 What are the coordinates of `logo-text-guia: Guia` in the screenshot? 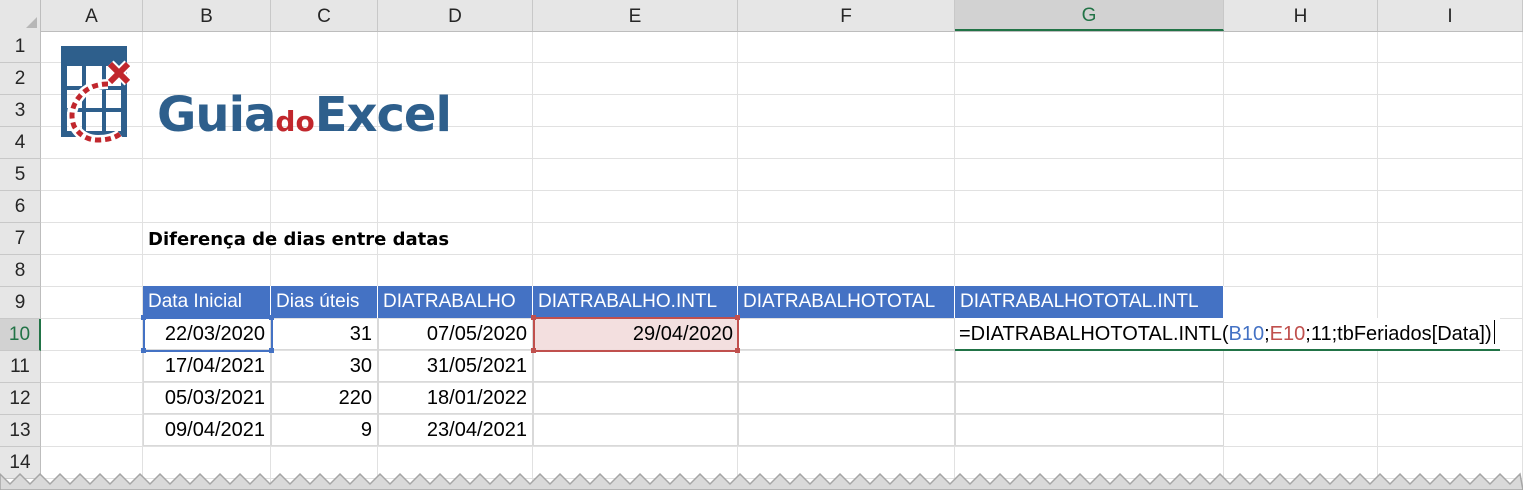 It's located at (216, 115).